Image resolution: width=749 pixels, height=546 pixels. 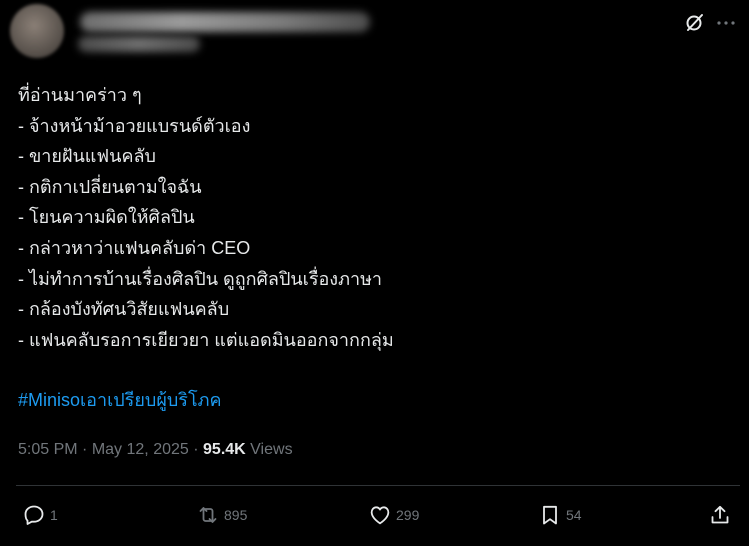 I want to click on post-line: ที่อ่านมาคร่าว ๆ, so click(x=80, y=95).